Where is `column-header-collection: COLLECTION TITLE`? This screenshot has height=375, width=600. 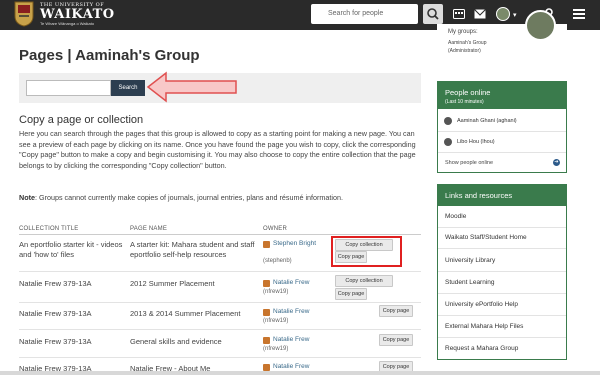
column-header-collection: COLLECTION TITLE is located at coordinates (49, 229).